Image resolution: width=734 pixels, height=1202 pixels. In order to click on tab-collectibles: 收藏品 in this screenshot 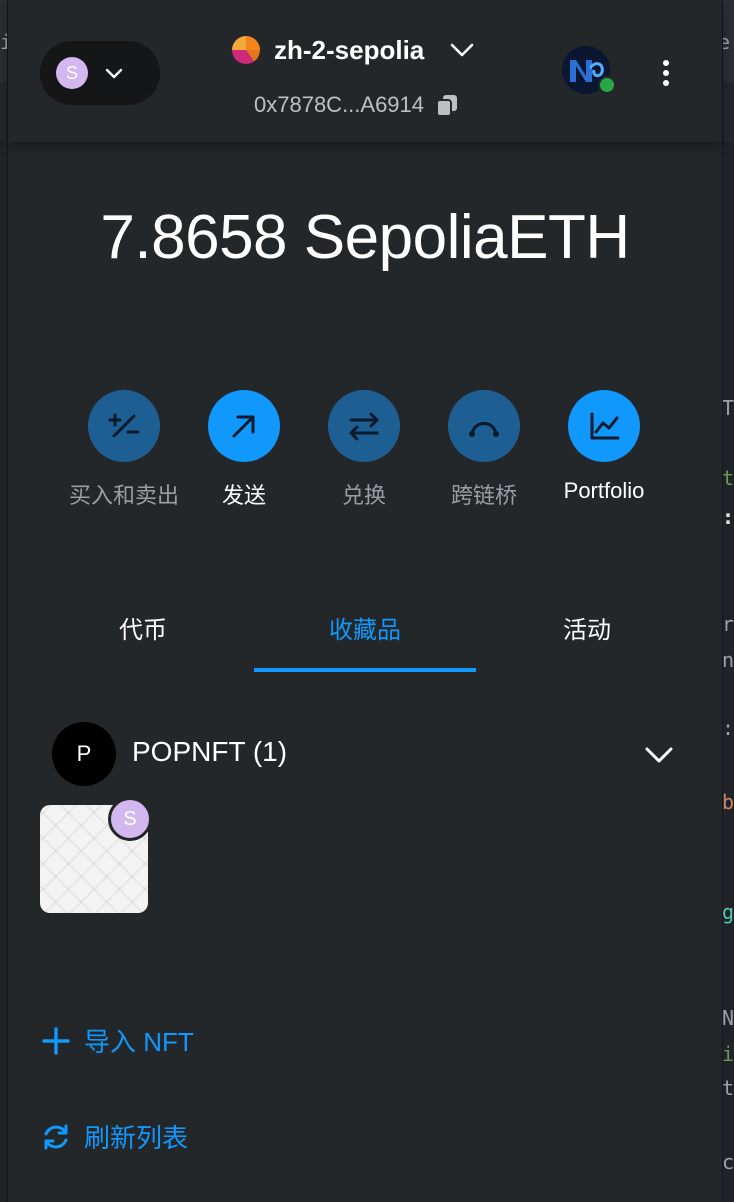, I will do `click(365, 637)`.